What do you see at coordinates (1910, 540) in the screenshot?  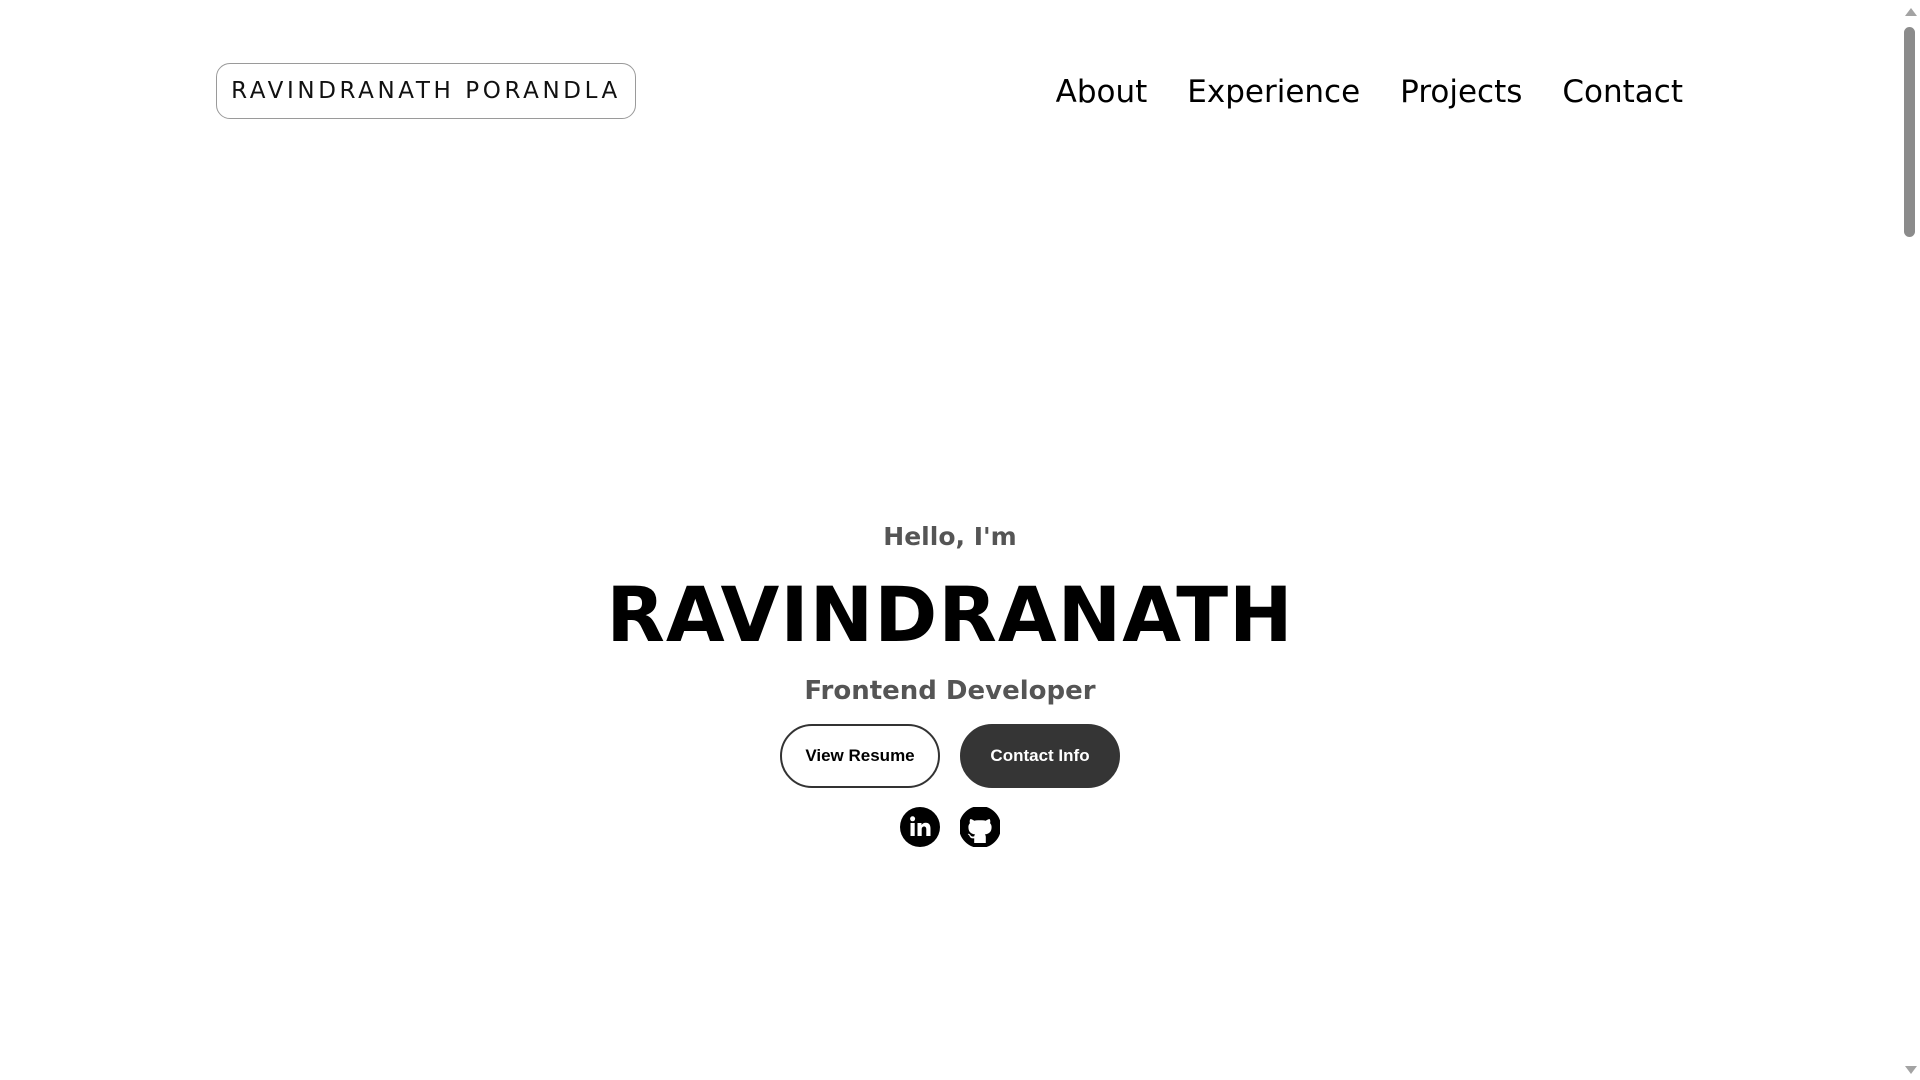 I see `vertical-scrollbar` at bounding box center [1910, 540].